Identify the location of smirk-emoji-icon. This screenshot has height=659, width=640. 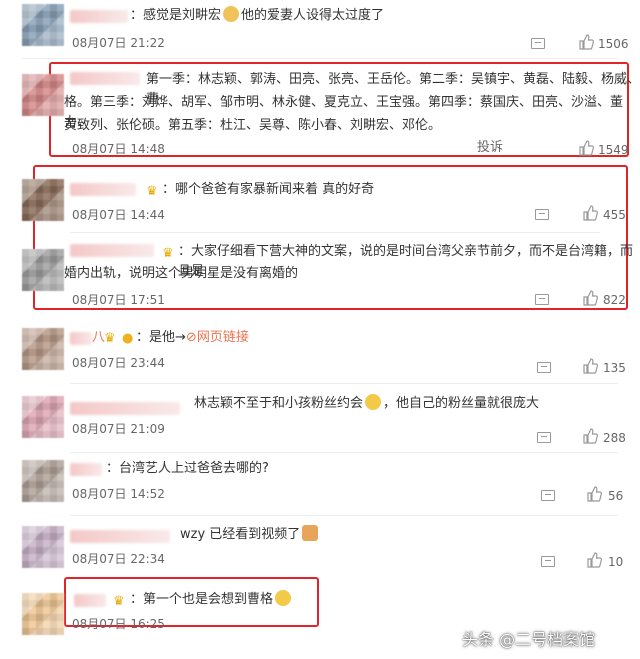
(283, 598).